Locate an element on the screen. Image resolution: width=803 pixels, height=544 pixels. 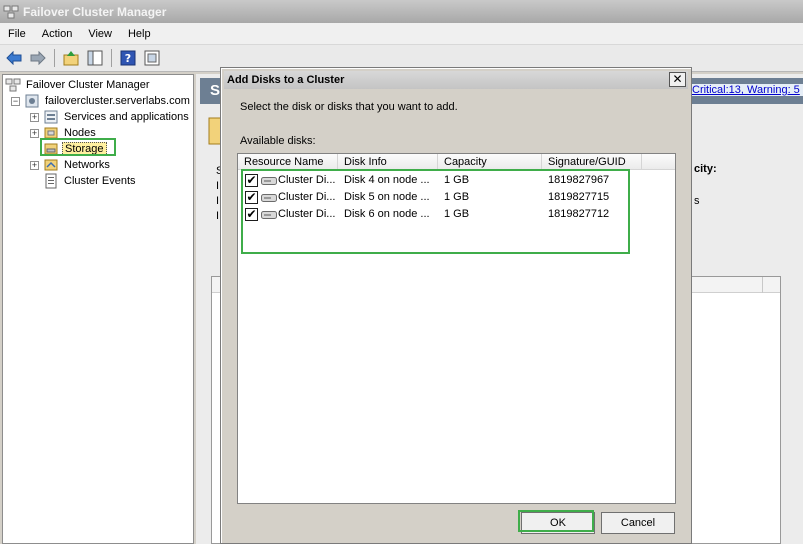
show-hide-tree-icon is located at coordinates (95, 58).